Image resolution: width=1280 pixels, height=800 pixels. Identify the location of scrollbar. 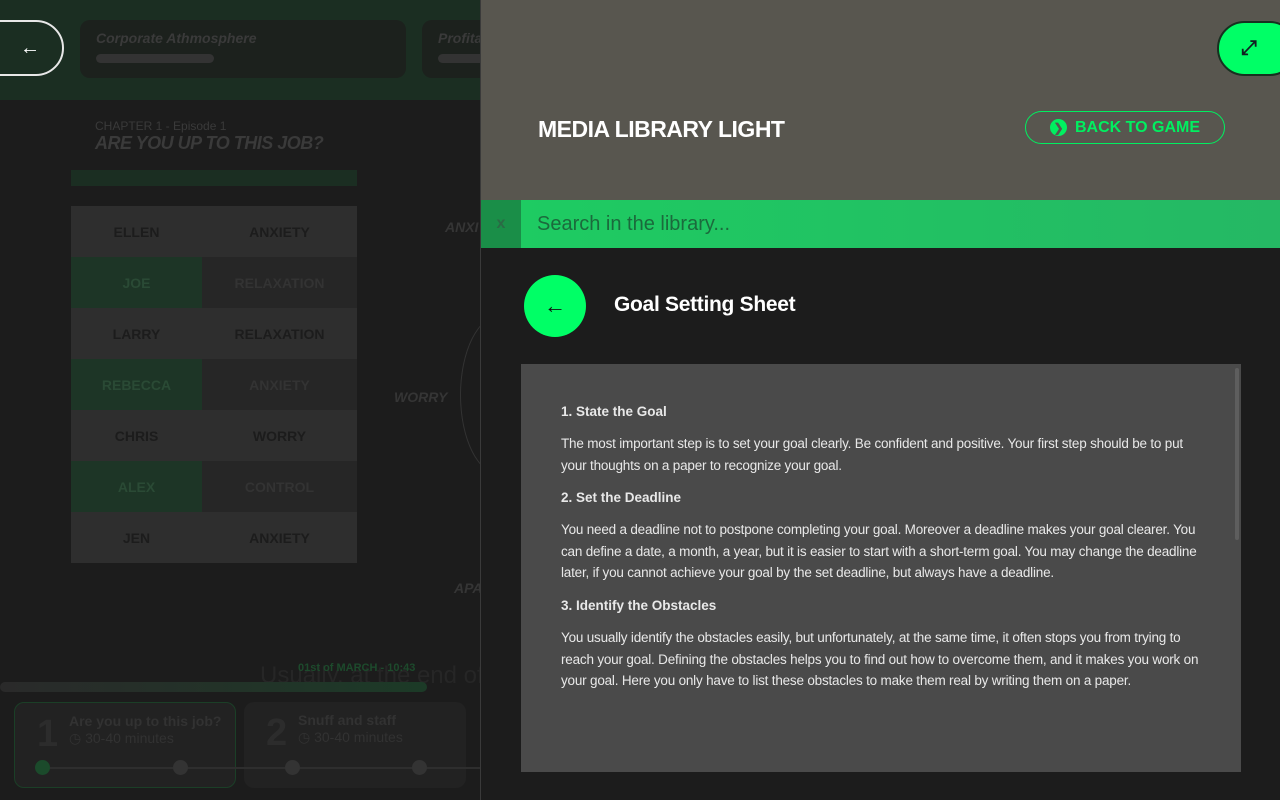
(1237, 454).